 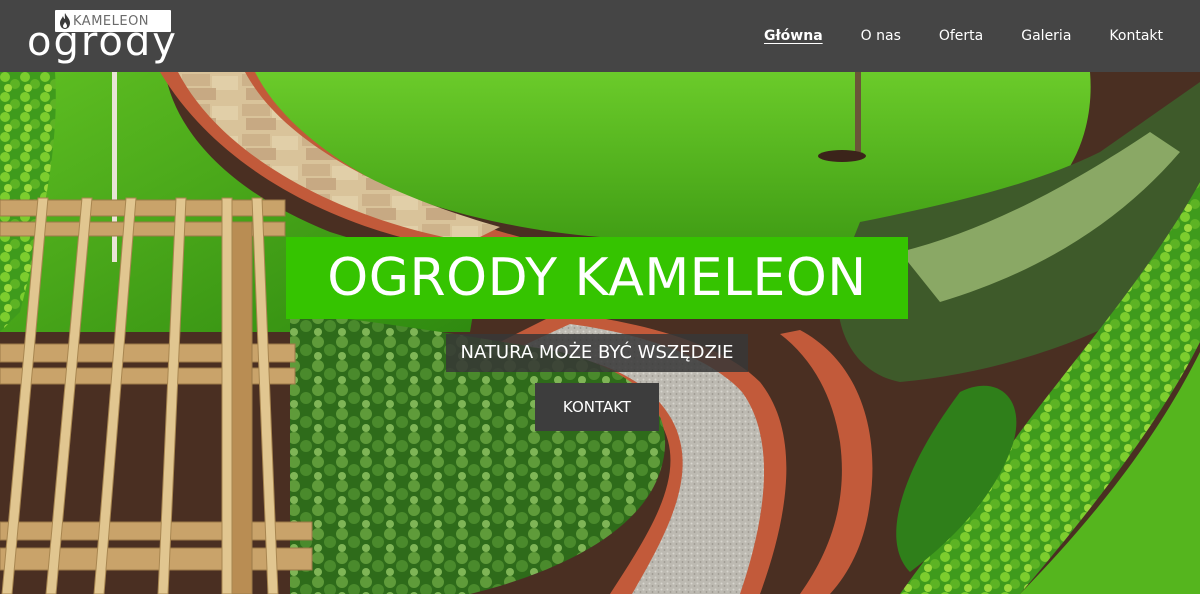 What do you see at coordinates (1046, 36) in the screenshot?
I see `nav-item-galeria: Galeria` at bounding box center [1046, 36].